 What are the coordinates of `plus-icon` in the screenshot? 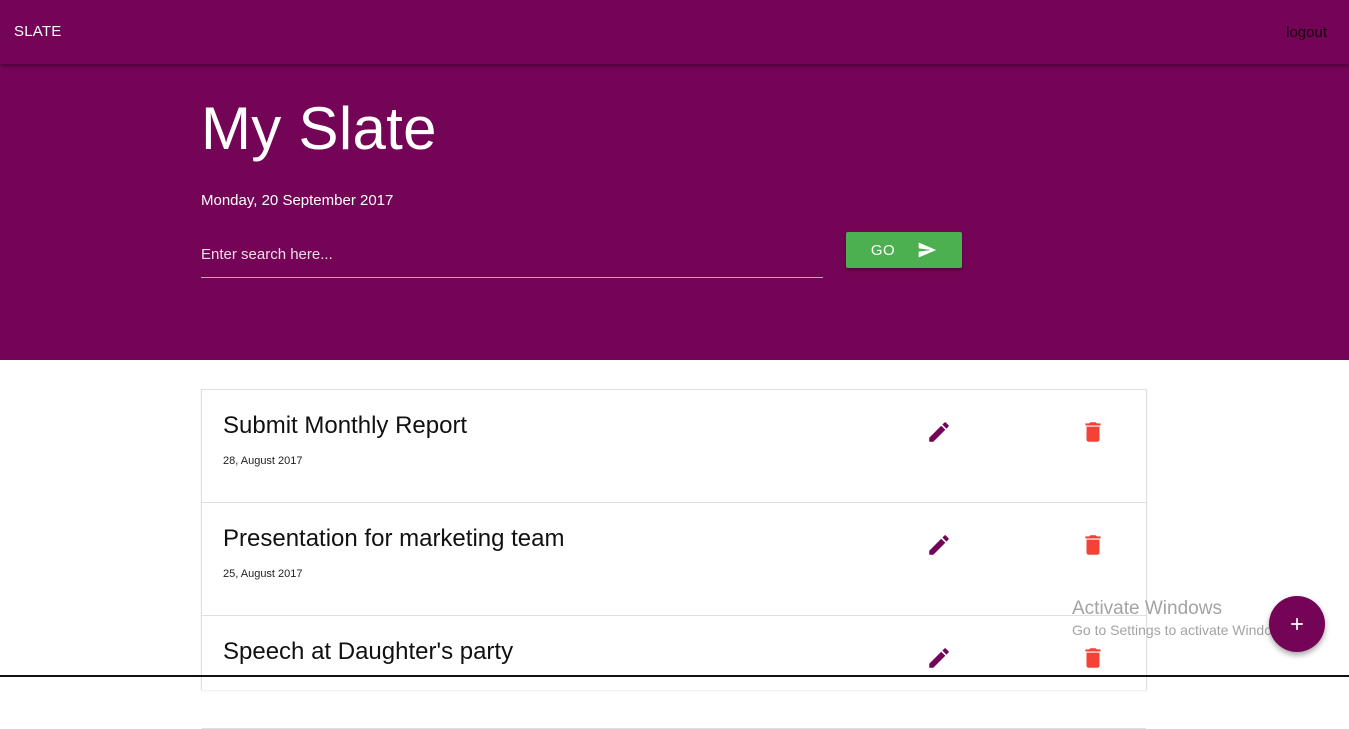 It's located at (1297, 624).